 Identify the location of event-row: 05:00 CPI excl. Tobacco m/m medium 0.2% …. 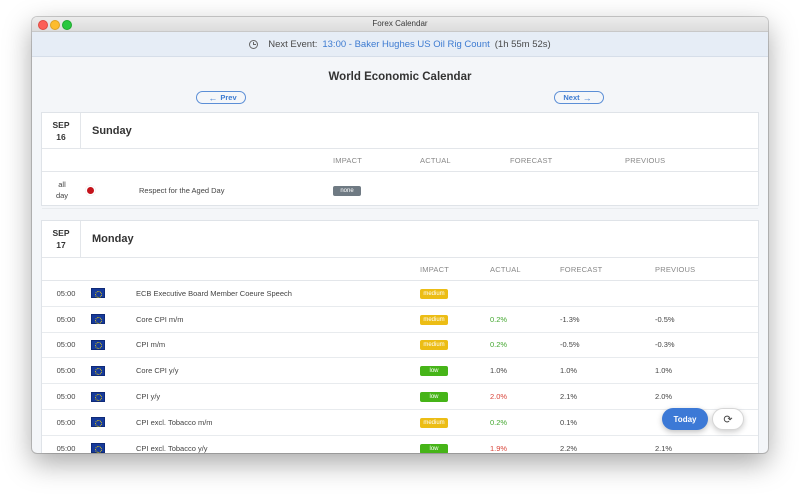
(400, 423).